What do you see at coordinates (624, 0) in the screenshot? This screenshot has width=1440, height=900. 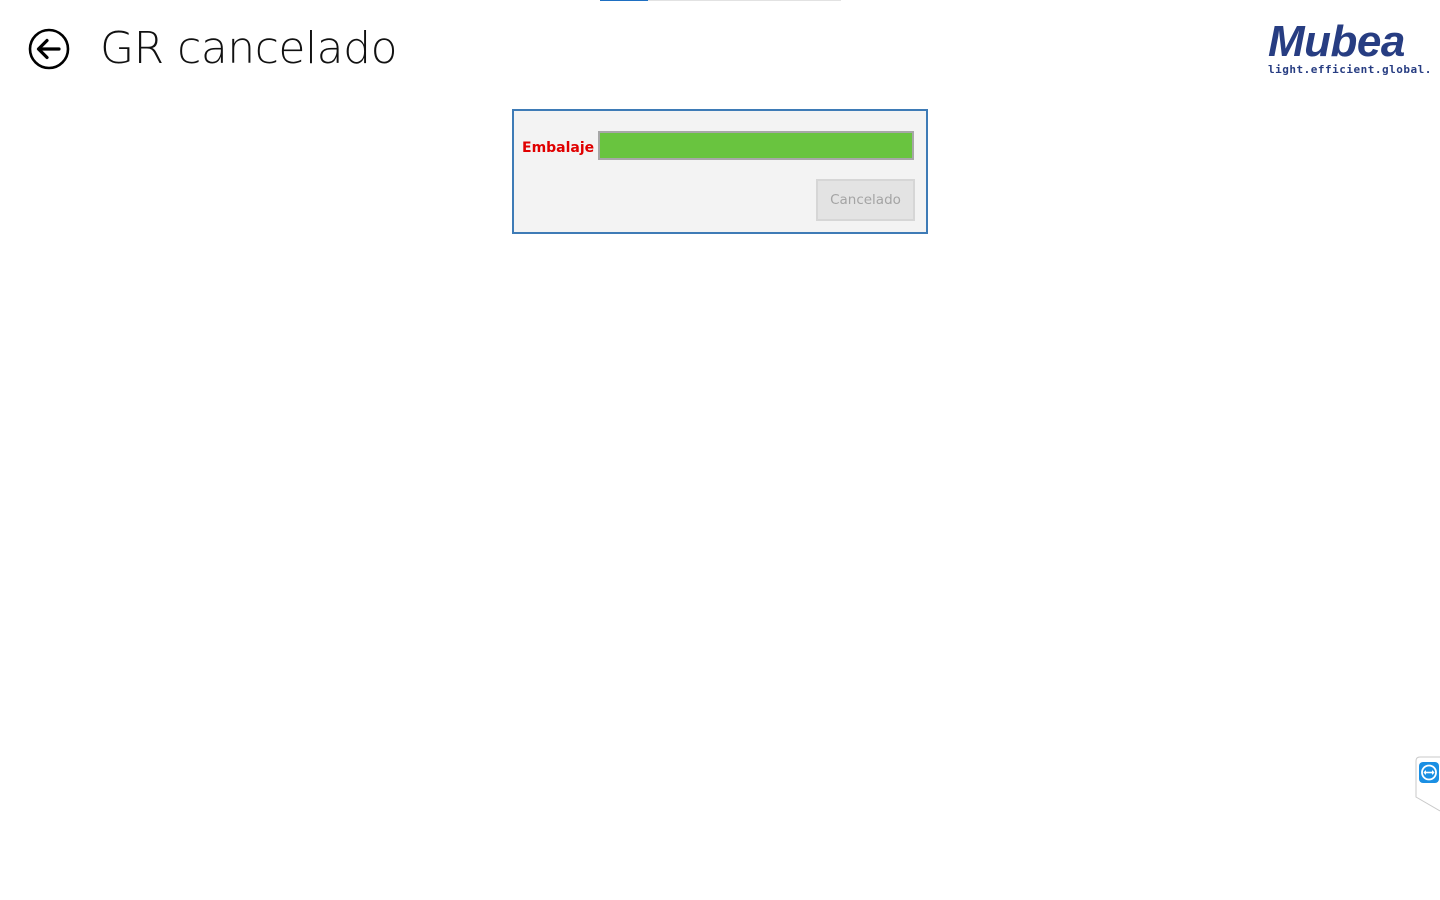 I see `top-progress-fill` at bounding box center [624, 0].